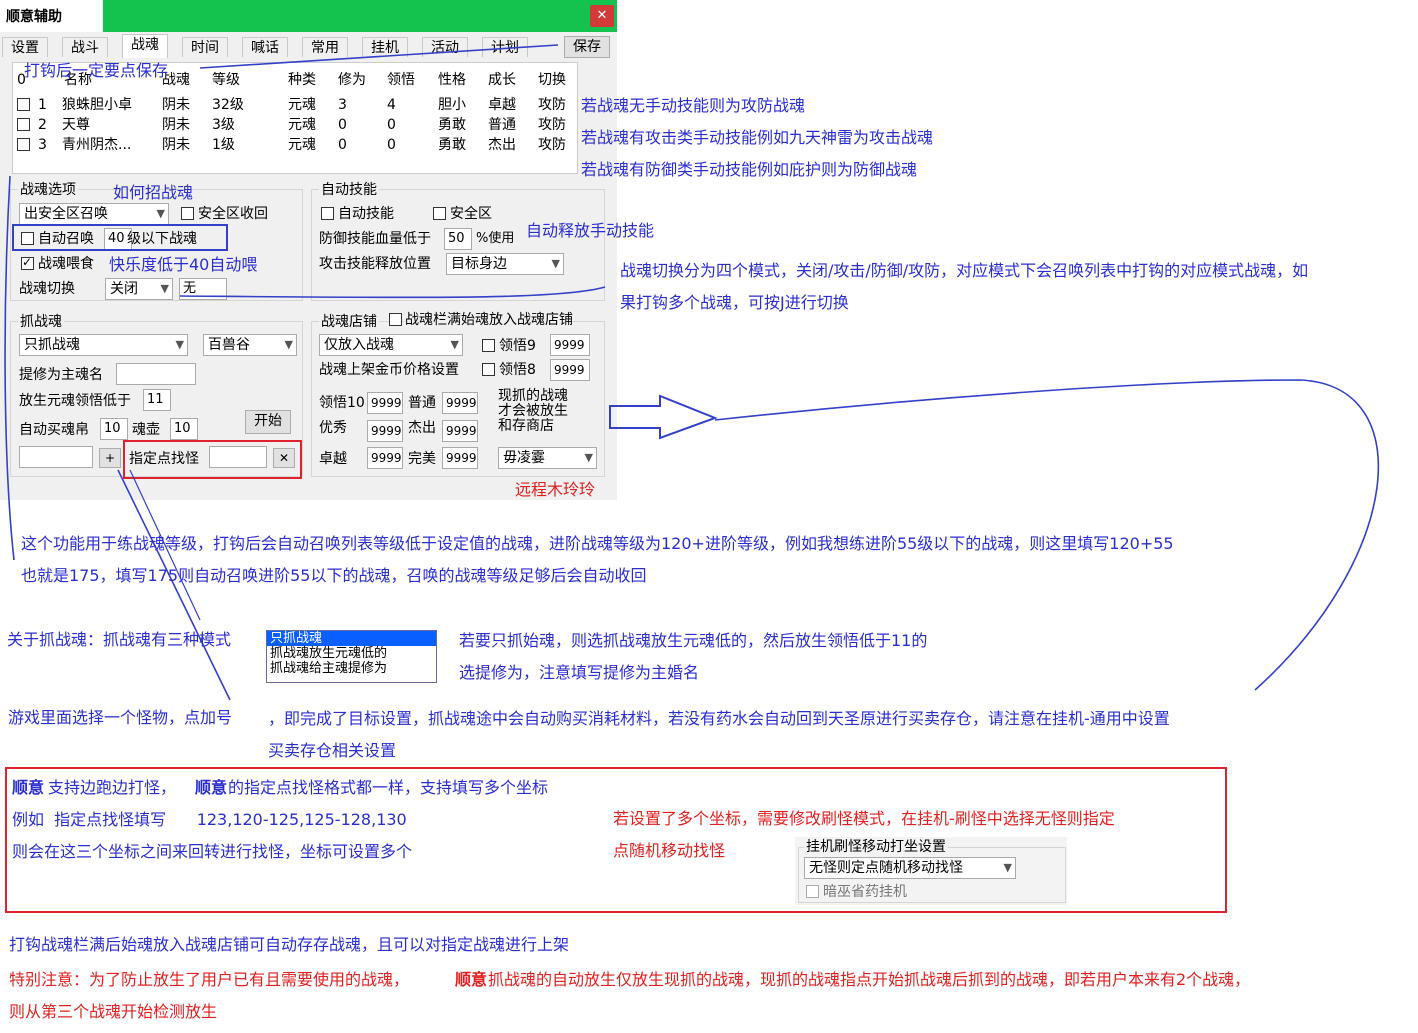 Image resolution: width=1418 pixels, height=1033 pixels. I want to click on hint-target-set-2: 买卖存仓相关设置, so click(332, 750).